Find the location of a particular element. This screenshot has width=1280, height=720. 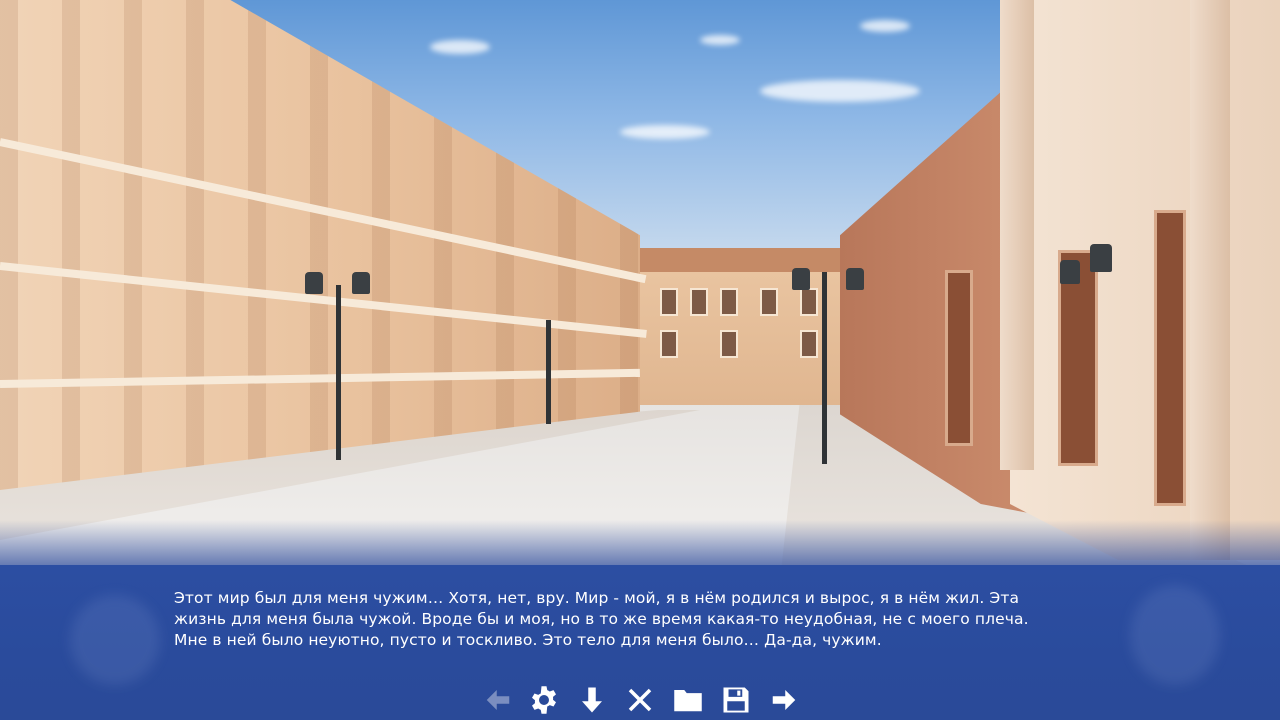

far-building-roof is located at coordinates (739, 261).